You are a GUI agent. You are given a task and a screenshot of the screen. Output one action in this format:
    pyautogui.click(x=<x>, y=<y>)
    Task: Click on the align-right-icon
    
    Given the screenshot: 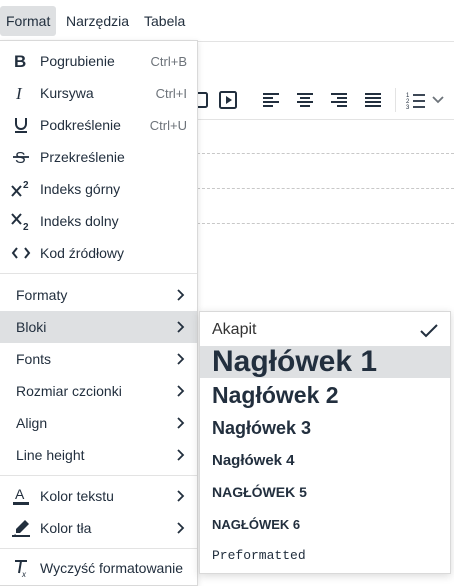 What is the action you would take?
    pyautogui.click(x=339, y=100)
    